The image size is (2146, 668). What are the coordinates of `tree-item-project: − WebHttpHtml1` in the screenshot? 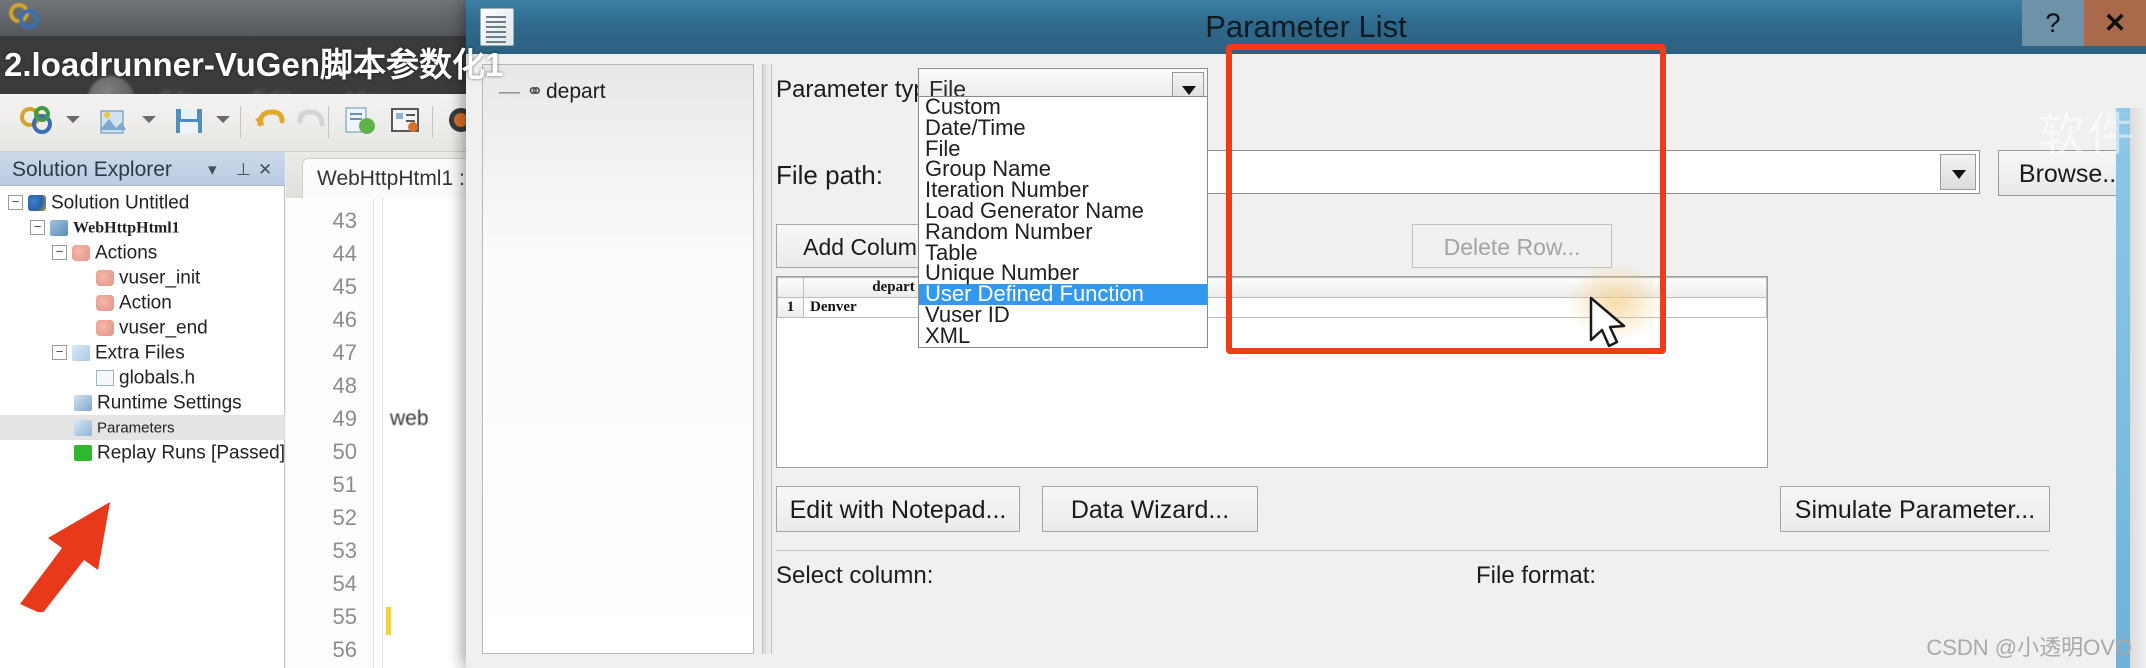 It's located at (142, 227).